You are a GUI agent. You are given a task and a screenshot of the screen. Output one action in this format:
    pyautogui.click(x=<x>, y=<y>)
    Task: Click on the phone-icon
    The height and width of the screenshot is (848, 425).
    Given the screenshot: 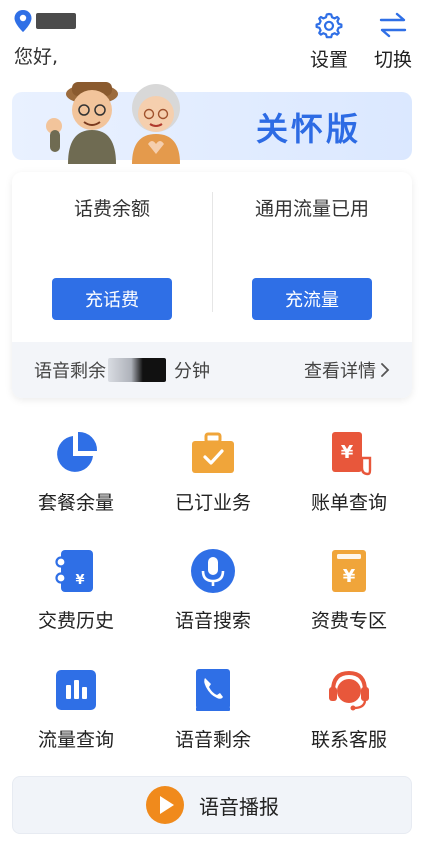 What is the action you would take?
    pyautogui.click(x=213, y=690)
    